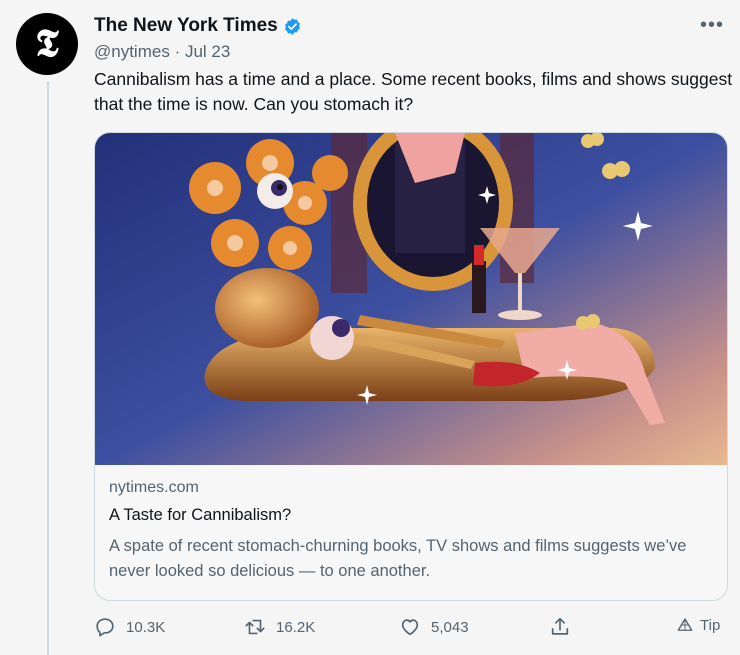  What do you see at coordinates (132, 51) in the screenshot?
I see `author-handle: @nytimes` at bounding box center [132, 51].